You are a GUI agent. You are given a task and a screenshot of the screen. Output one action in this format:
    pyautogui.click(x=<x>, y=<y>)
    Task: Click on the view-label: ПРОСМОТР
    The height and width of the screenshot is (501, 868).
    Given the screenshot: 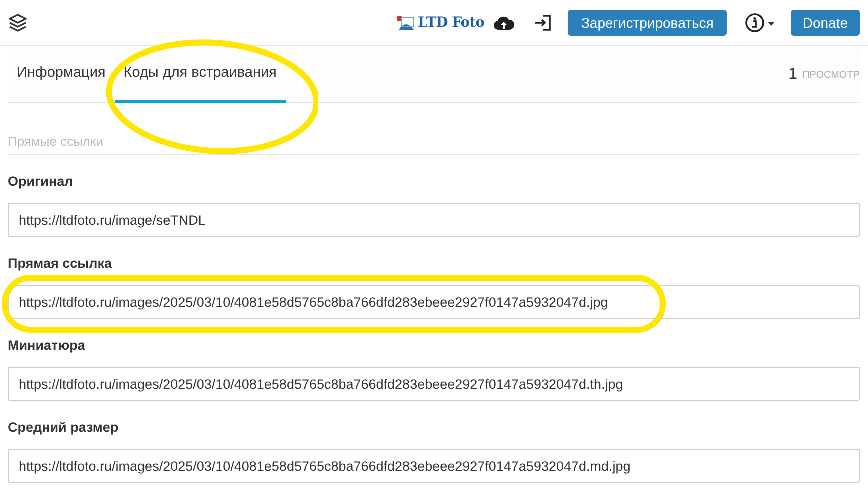 What is the action you would take?
    pyautogui.click(x=831, y=75)
    